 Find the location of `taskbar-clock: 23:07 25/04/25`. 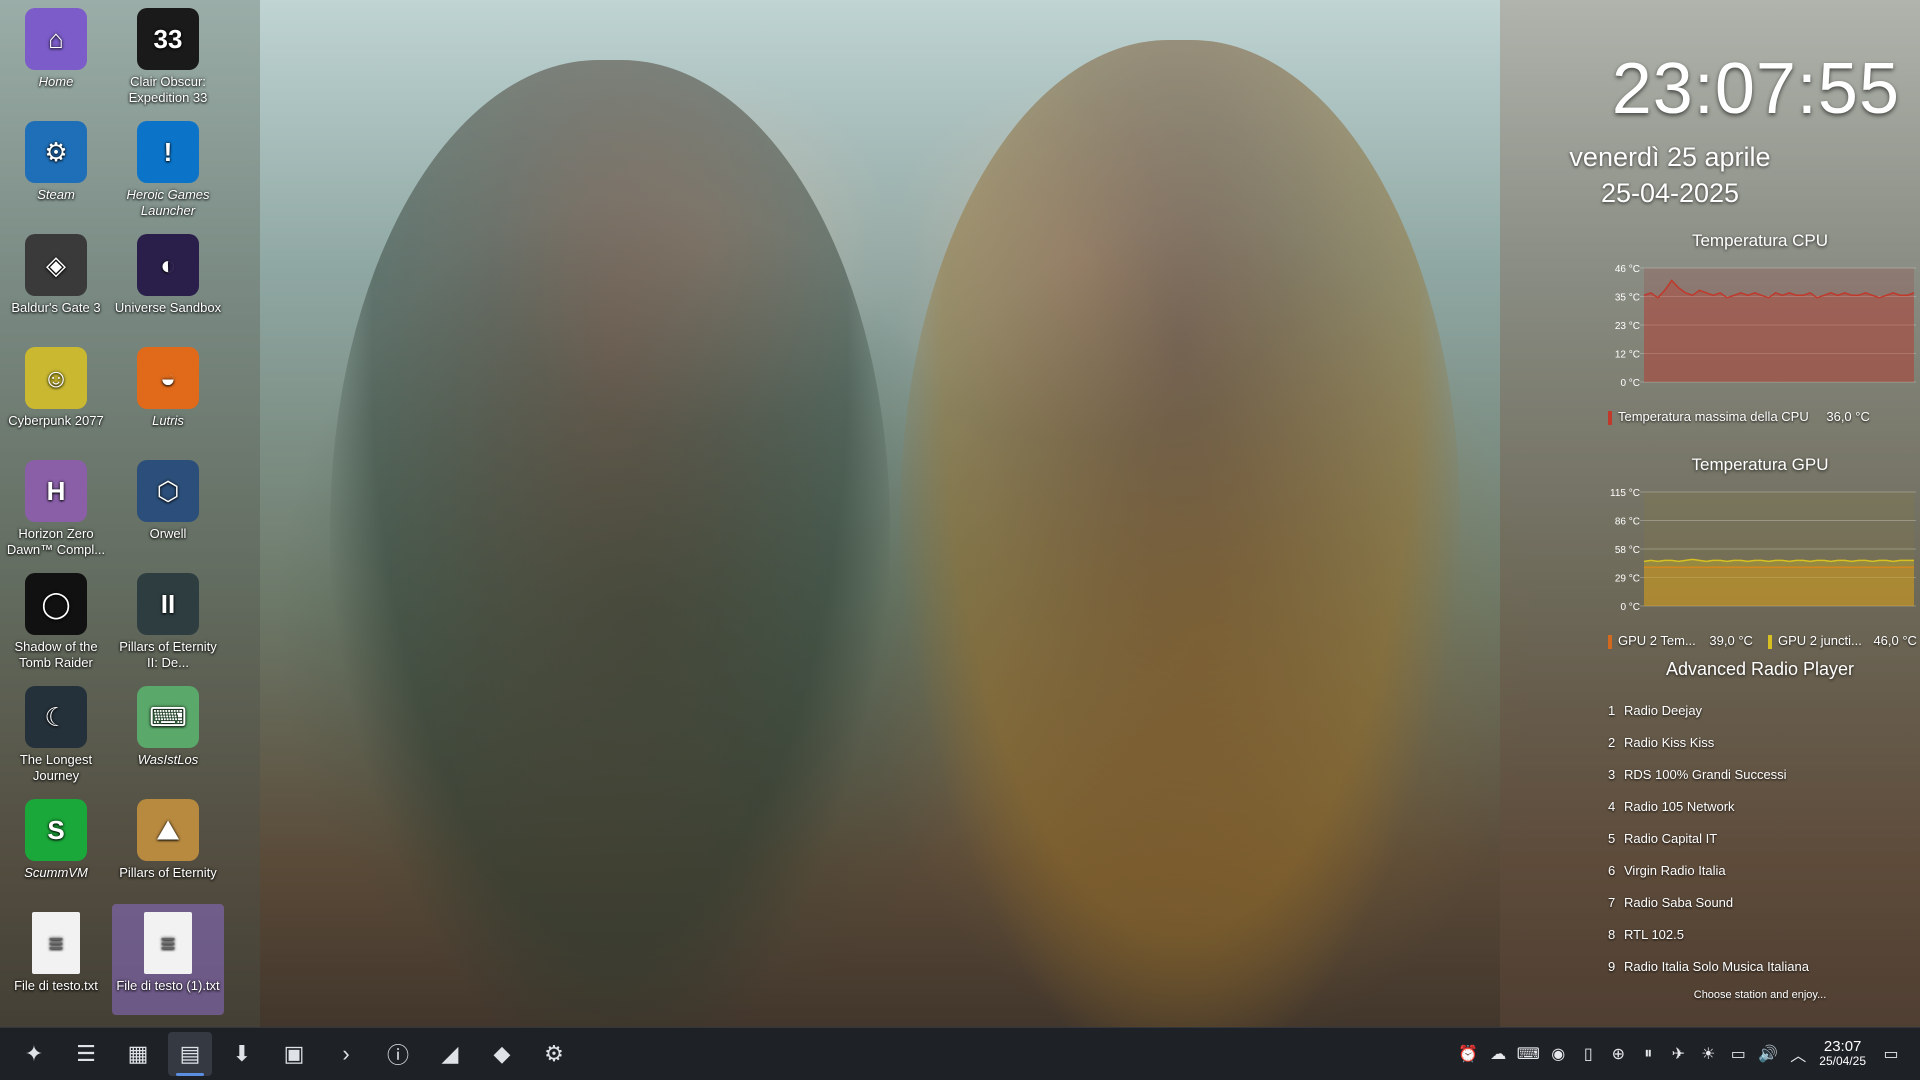

taskbar-clock: 23:07 25/04/25 is located at coordinates (1842, 1054).